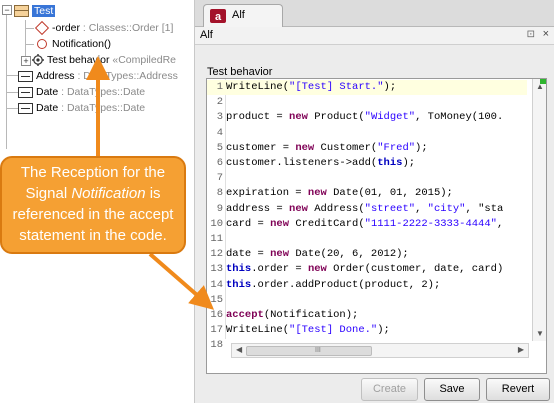 The width and height of the screenshot is (554, 403). I want to click on tree-item-label: -order, so click(66, 28).